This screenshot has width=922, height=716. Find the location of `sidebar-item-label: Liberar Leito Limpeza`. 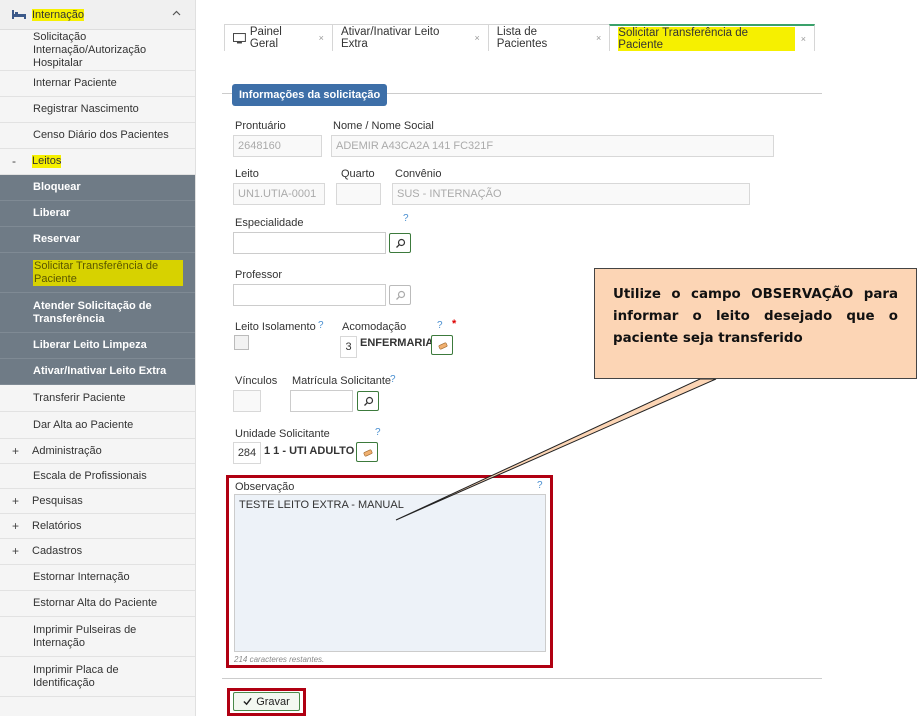

sidebar-item-label: Liberar Leito Limpeza is located at coordinates (90, 345).